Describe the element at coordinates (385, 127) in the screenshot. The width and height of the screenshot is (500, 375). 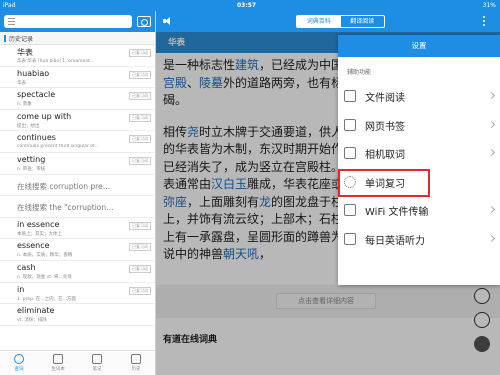
I see `settings-item-label: 网页书签` at that location.